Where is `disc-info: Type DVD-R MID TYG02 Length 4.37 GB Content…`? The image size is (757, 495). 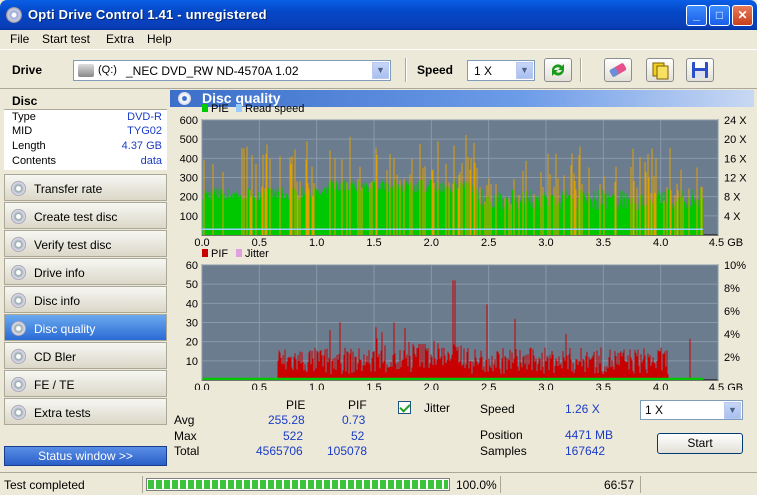 disc-info: Type DVD-R MID TYG02 Length 4.37 GB Content… is located at coordinates (85, 140).